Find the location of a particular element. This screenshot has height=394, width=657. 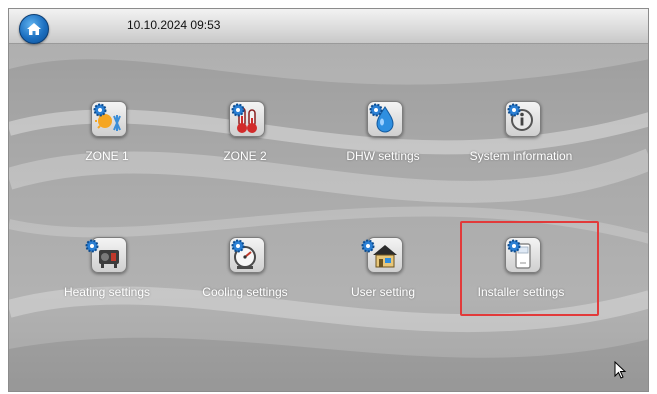

mouse-cursor-icon is located at coordinates (620, 370).